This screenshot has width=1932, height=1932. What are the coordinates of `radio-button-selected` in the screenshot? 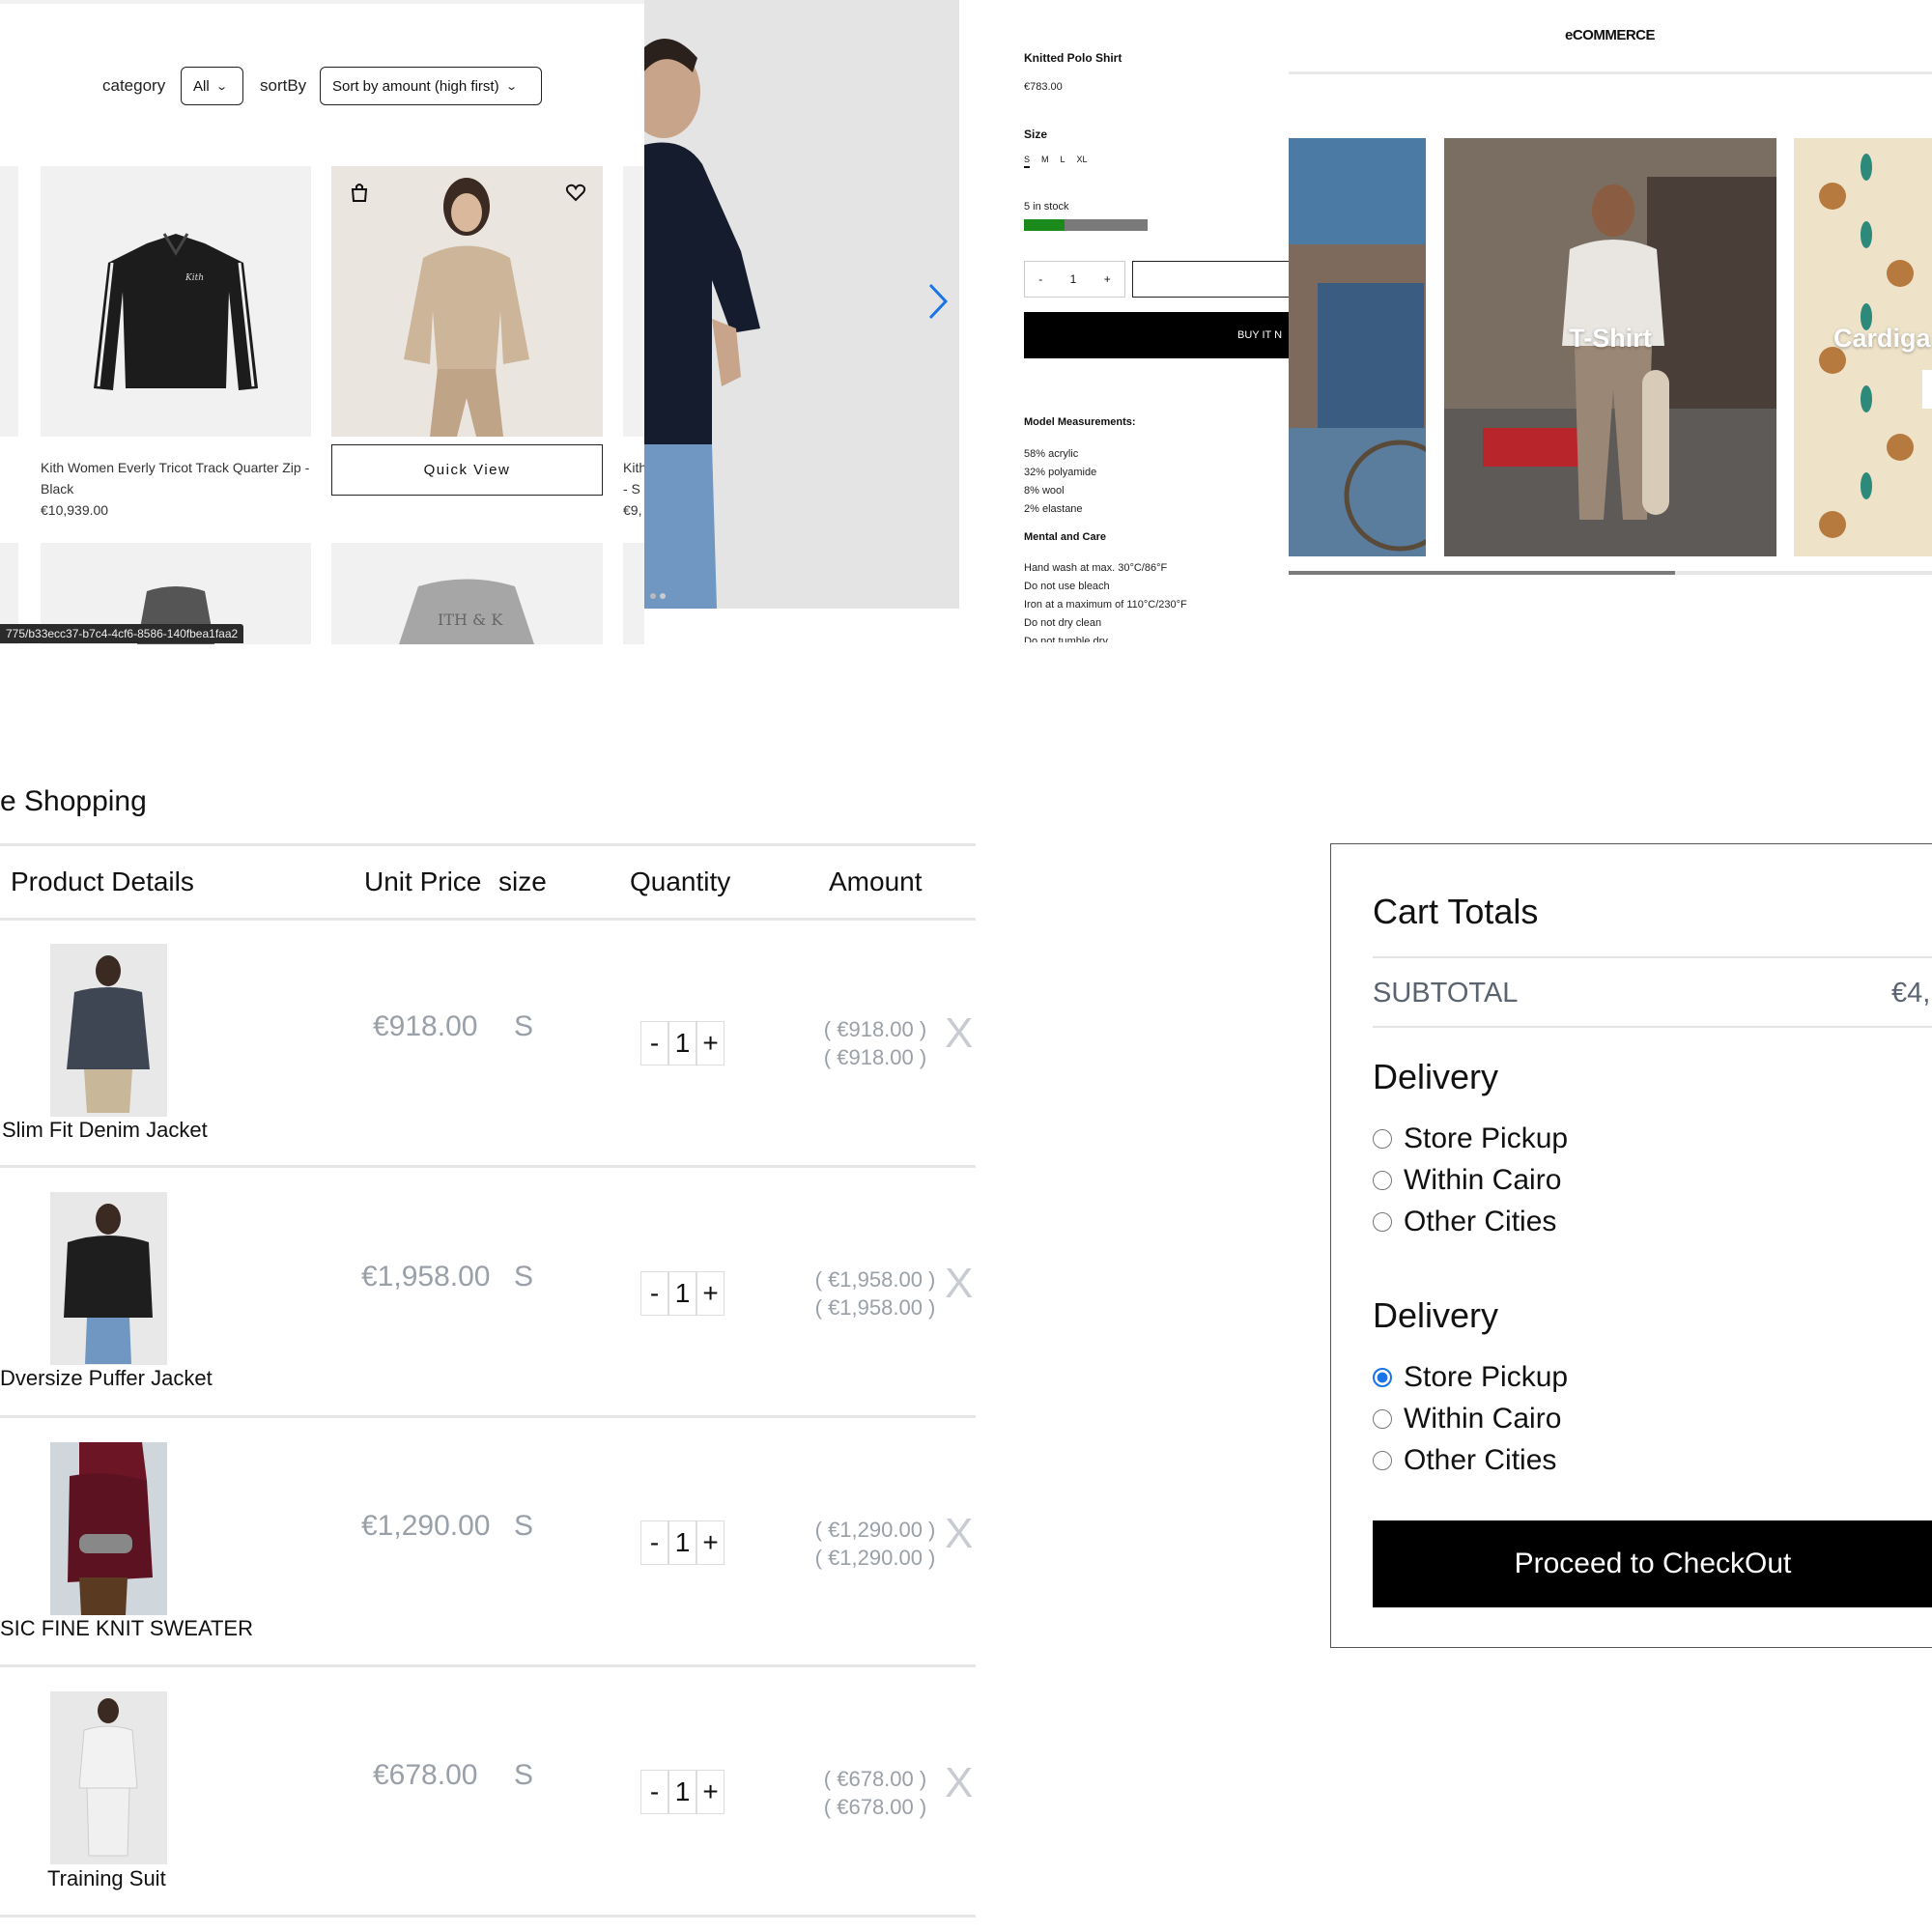 It's located at (1382, 1377).